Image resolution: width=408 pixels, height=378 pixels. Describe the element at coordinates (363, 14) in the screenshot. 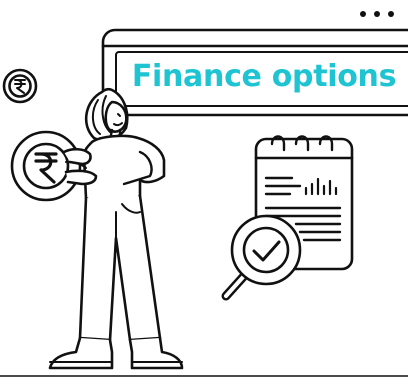

I see `more-horizontal-icon` at that location.